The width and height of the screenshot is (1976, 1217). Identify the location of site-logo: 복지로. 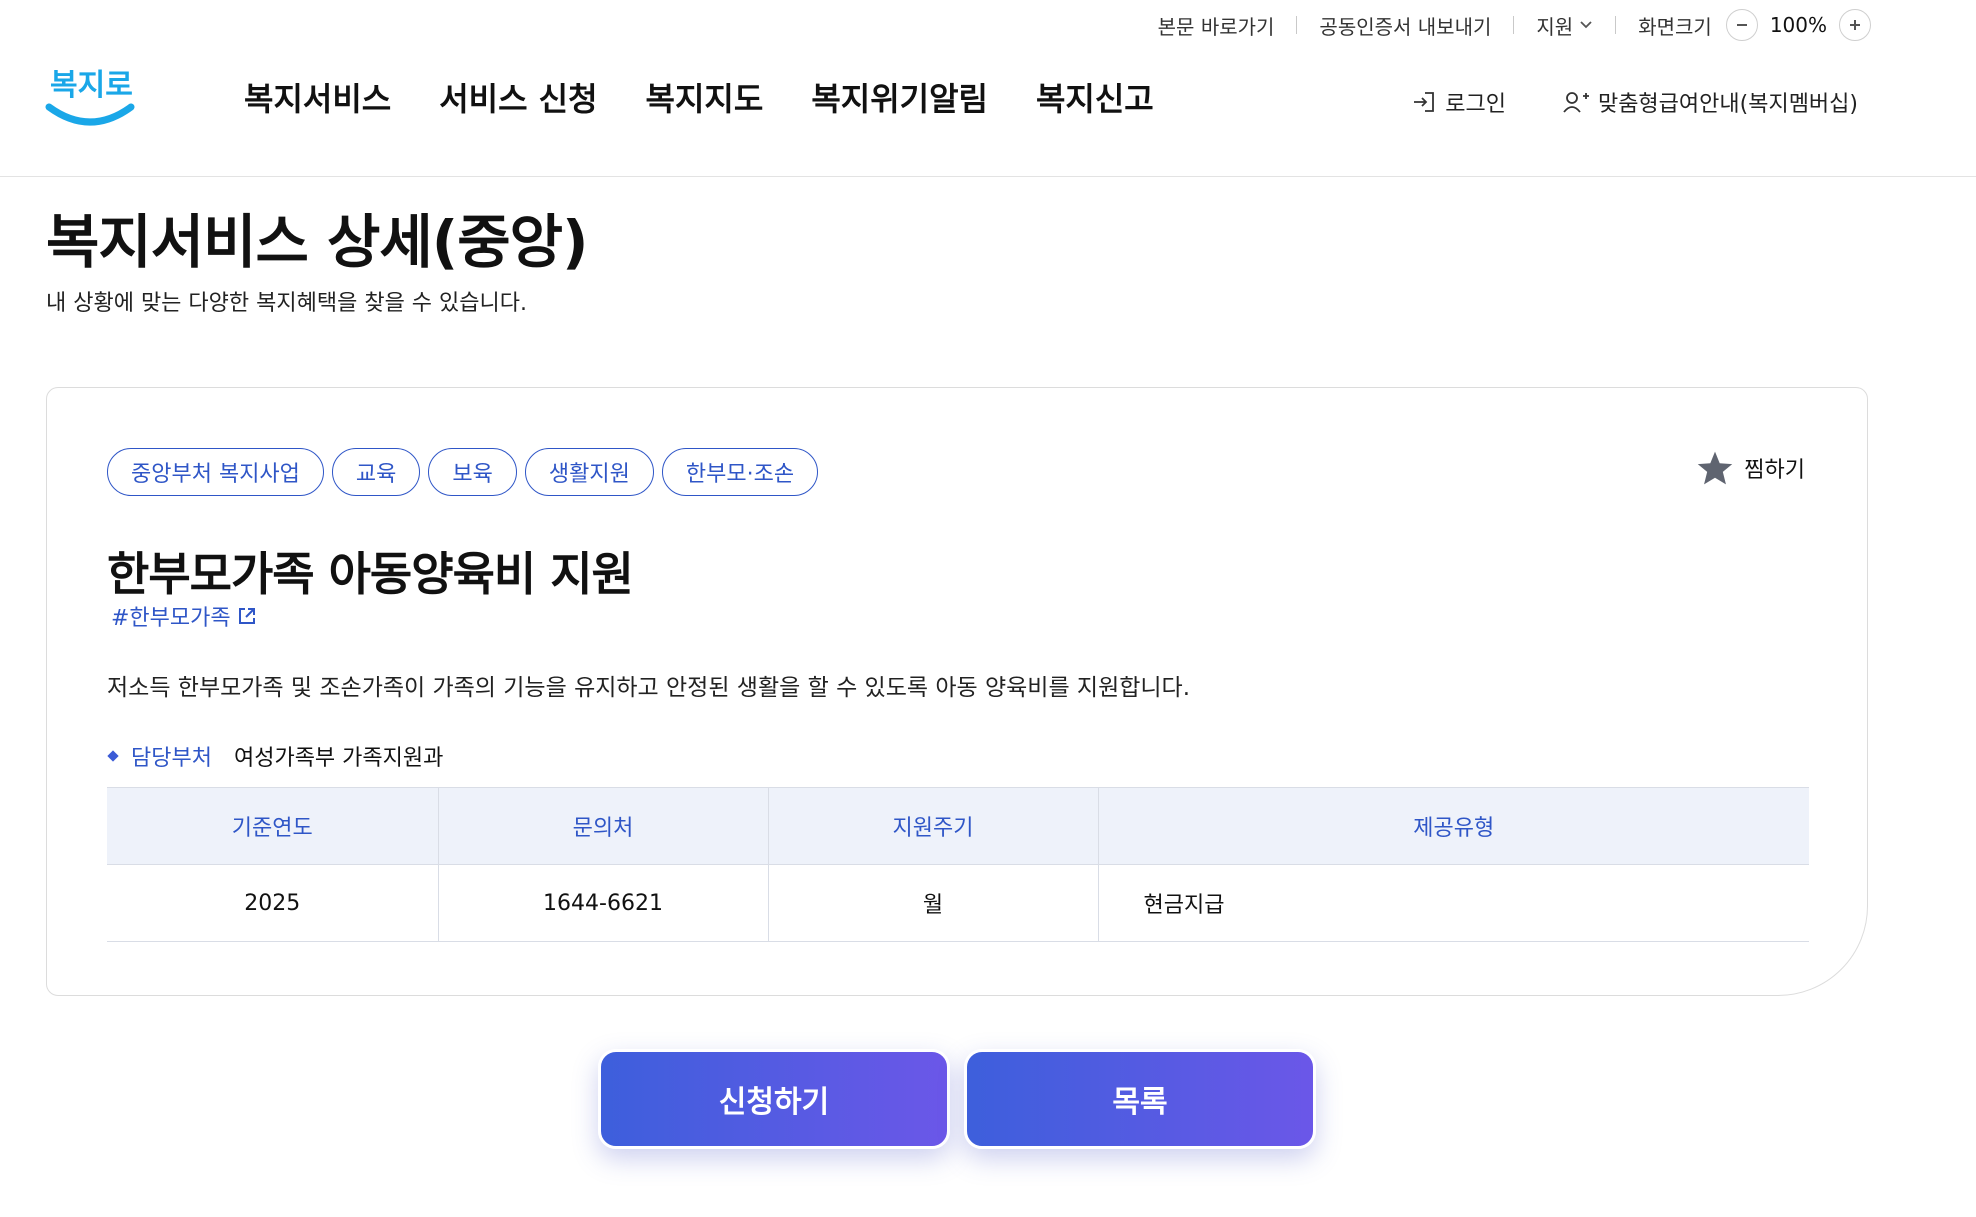
(90, 95).